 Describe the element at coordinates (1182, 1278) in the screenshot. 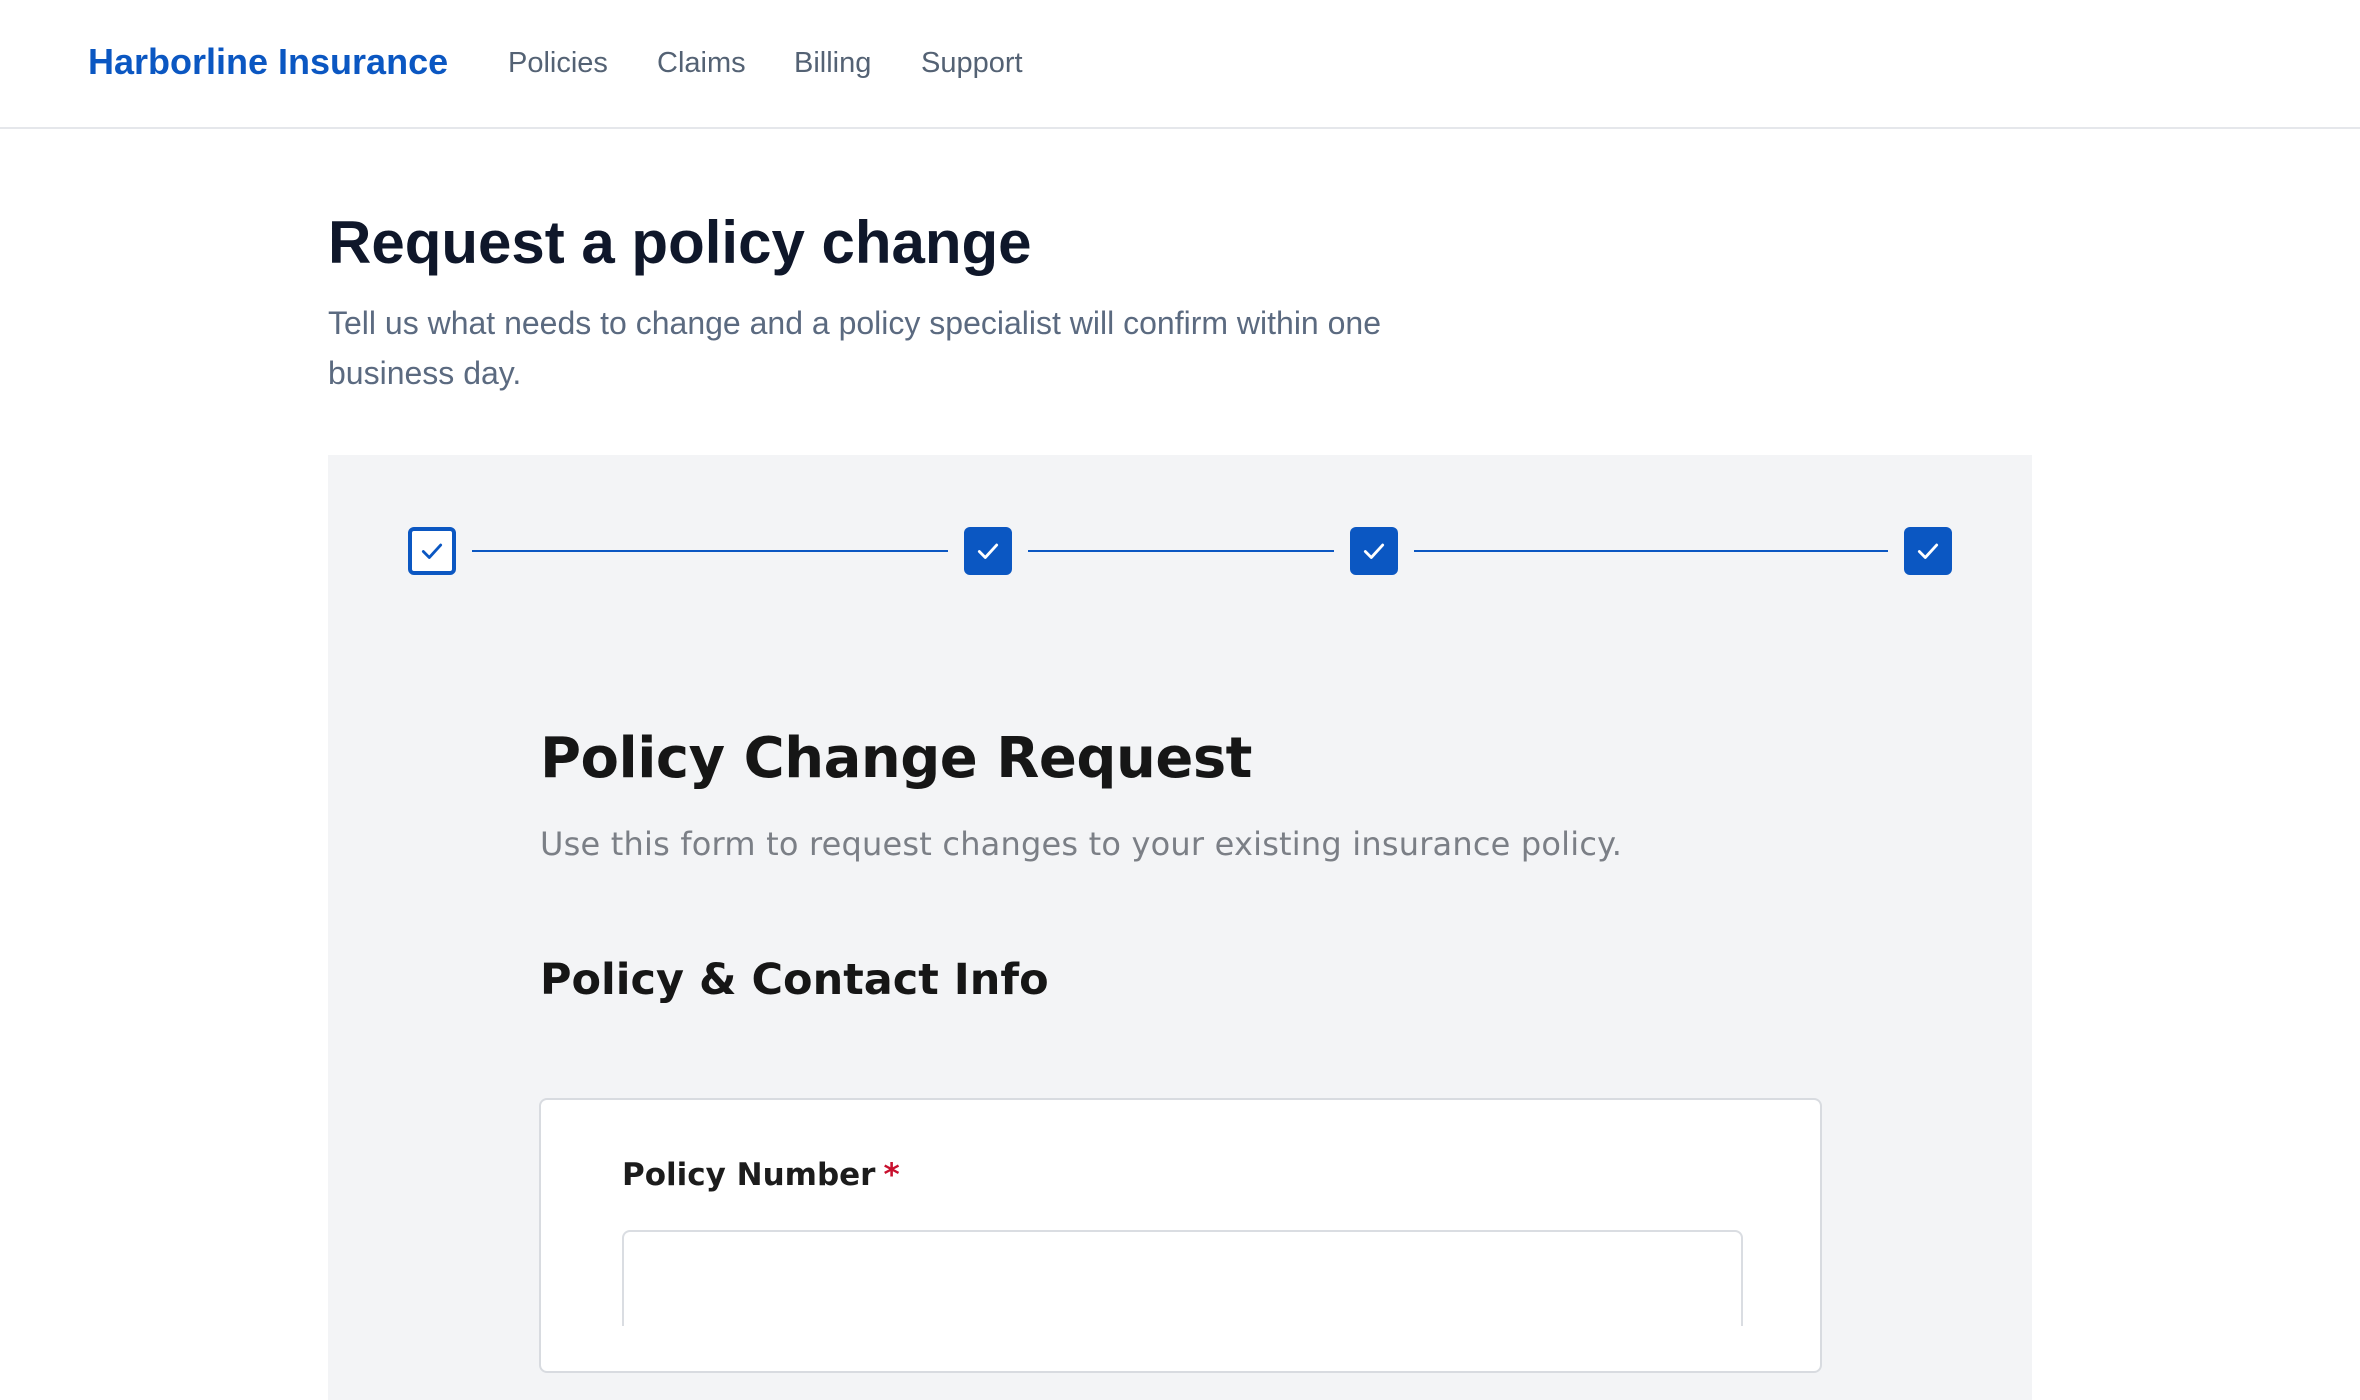

I see `policy-number-input` at that location.